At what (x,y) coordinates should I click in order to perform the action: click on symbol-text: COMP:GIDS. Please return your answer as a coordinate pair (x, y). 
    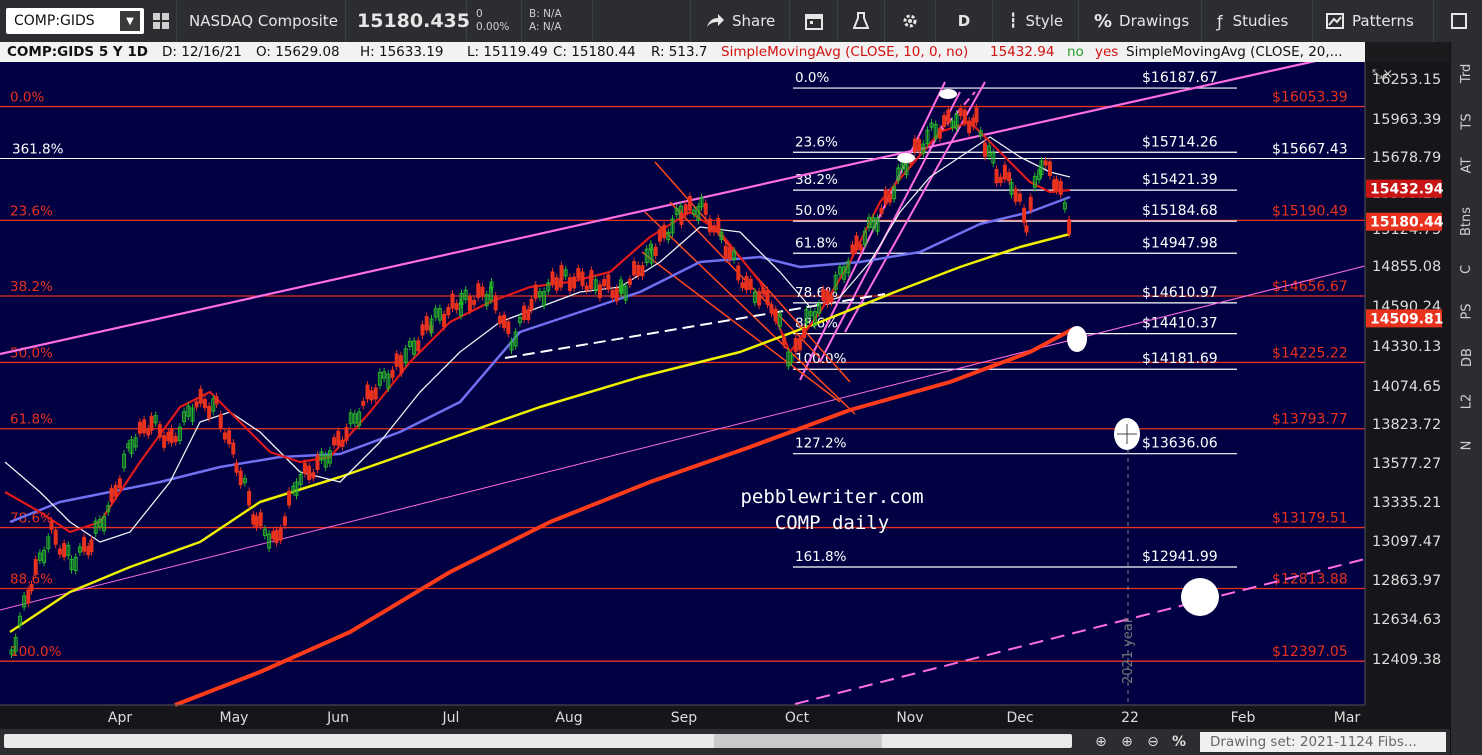
    Looking at the image, I should click on (54, 21).